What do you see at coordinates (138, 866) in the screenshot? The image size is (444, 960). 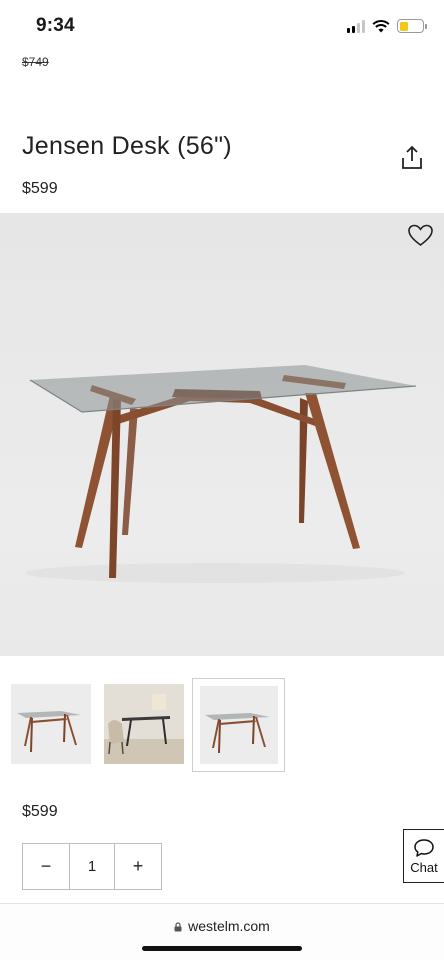 I see `quantity-increase-button: +` at bounding box center [138, 866].